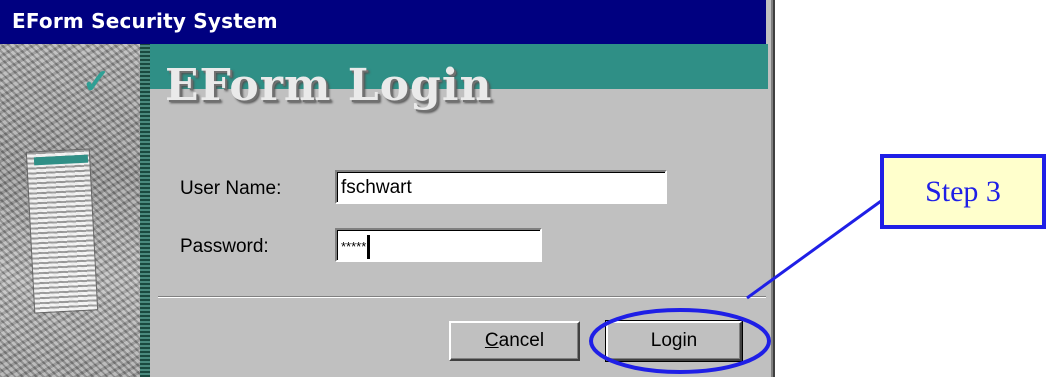  I want to click on username-value: fschwart, so click(376, 187).